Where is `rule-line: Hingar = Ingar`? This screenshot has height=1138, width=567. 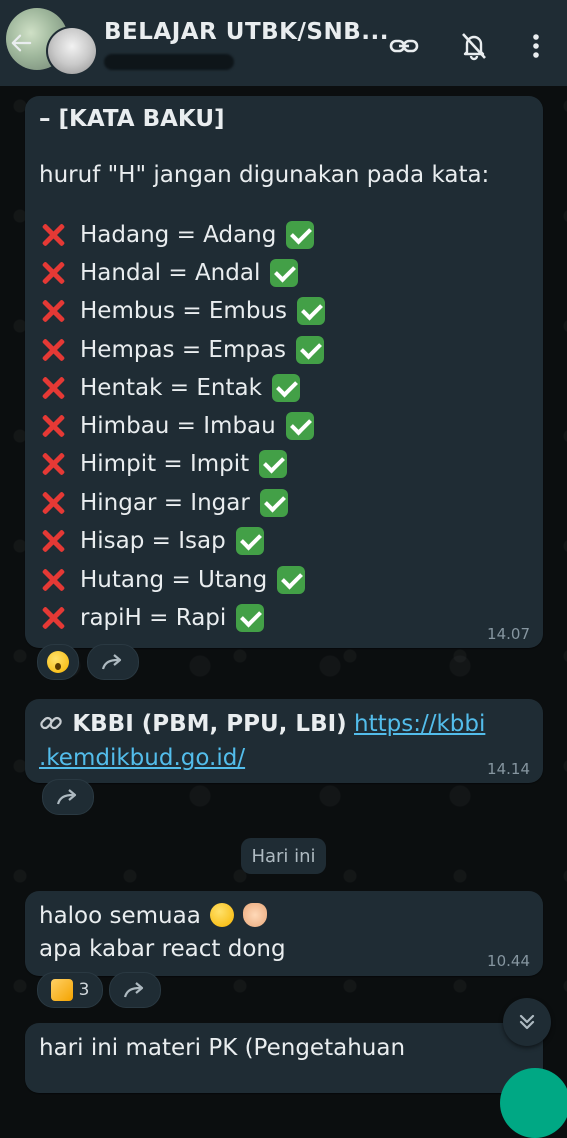
rule-line: Hingar = Ingar is located at coordinates (163, 503).